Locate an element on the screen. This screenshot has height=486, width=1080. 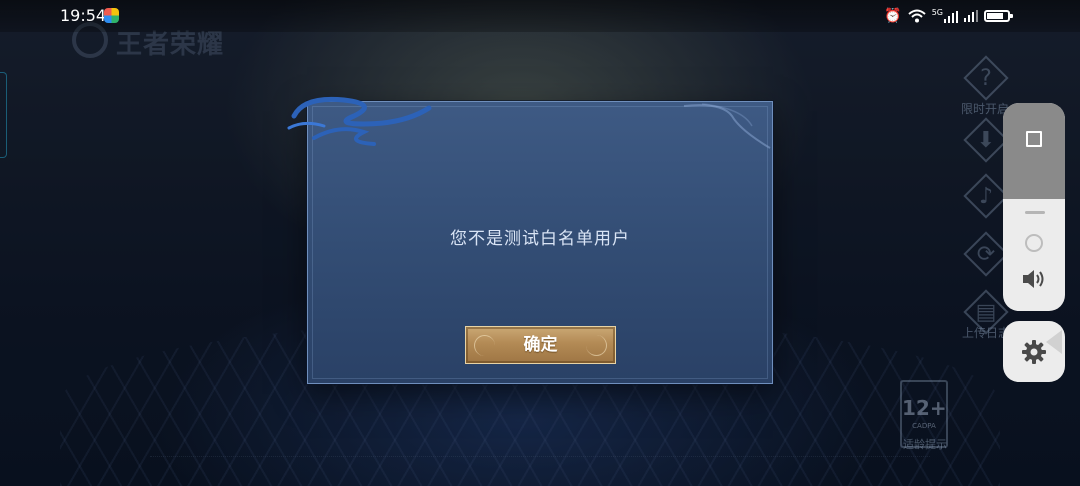
alarm-icon: ⏰ is located at coordinates (893, 16).